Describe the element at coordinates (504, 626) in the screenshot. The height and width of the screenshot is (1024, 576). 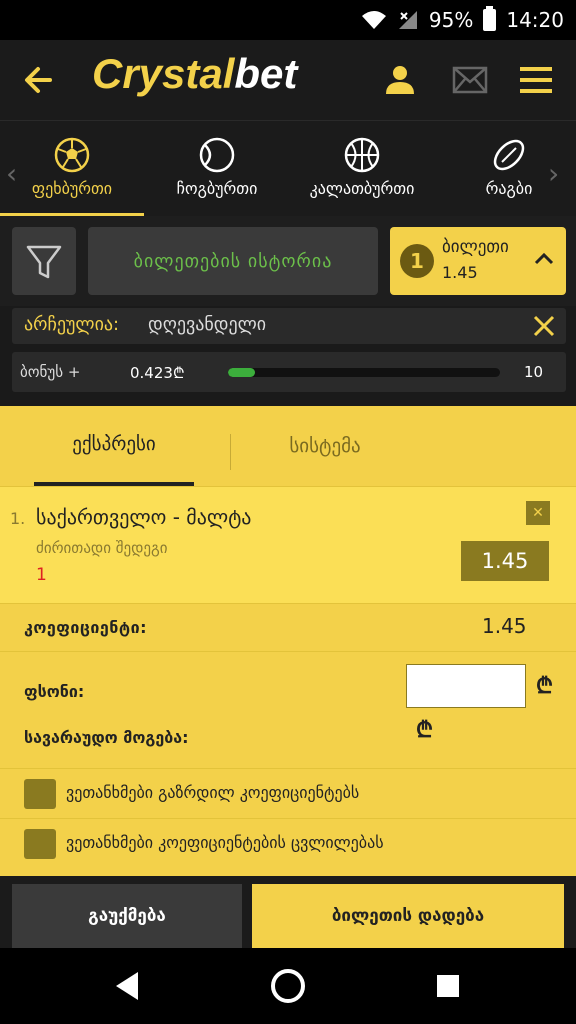
I see `coefficient-value: 1.45` at that location.